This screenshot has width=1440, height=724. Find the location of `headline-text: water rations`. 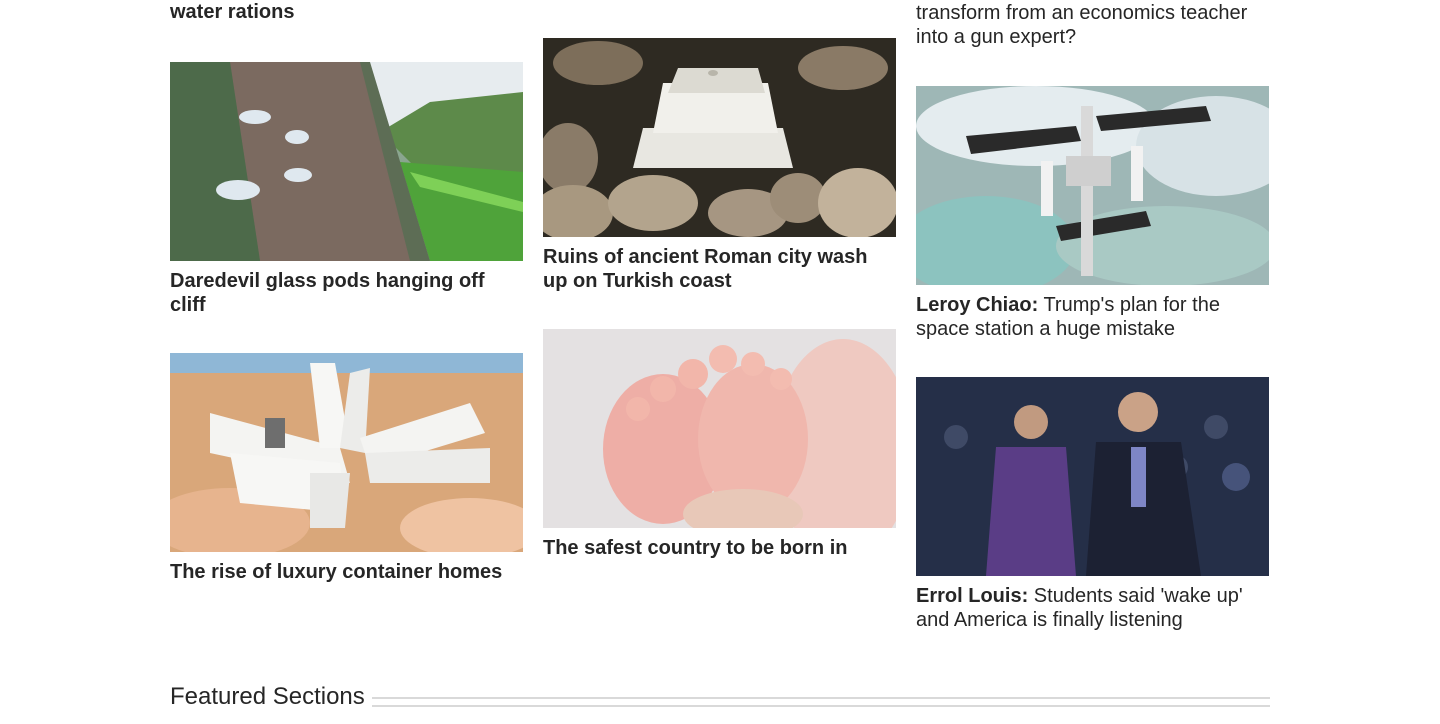

headline-text: water rations is located at coordinates (346, 12).